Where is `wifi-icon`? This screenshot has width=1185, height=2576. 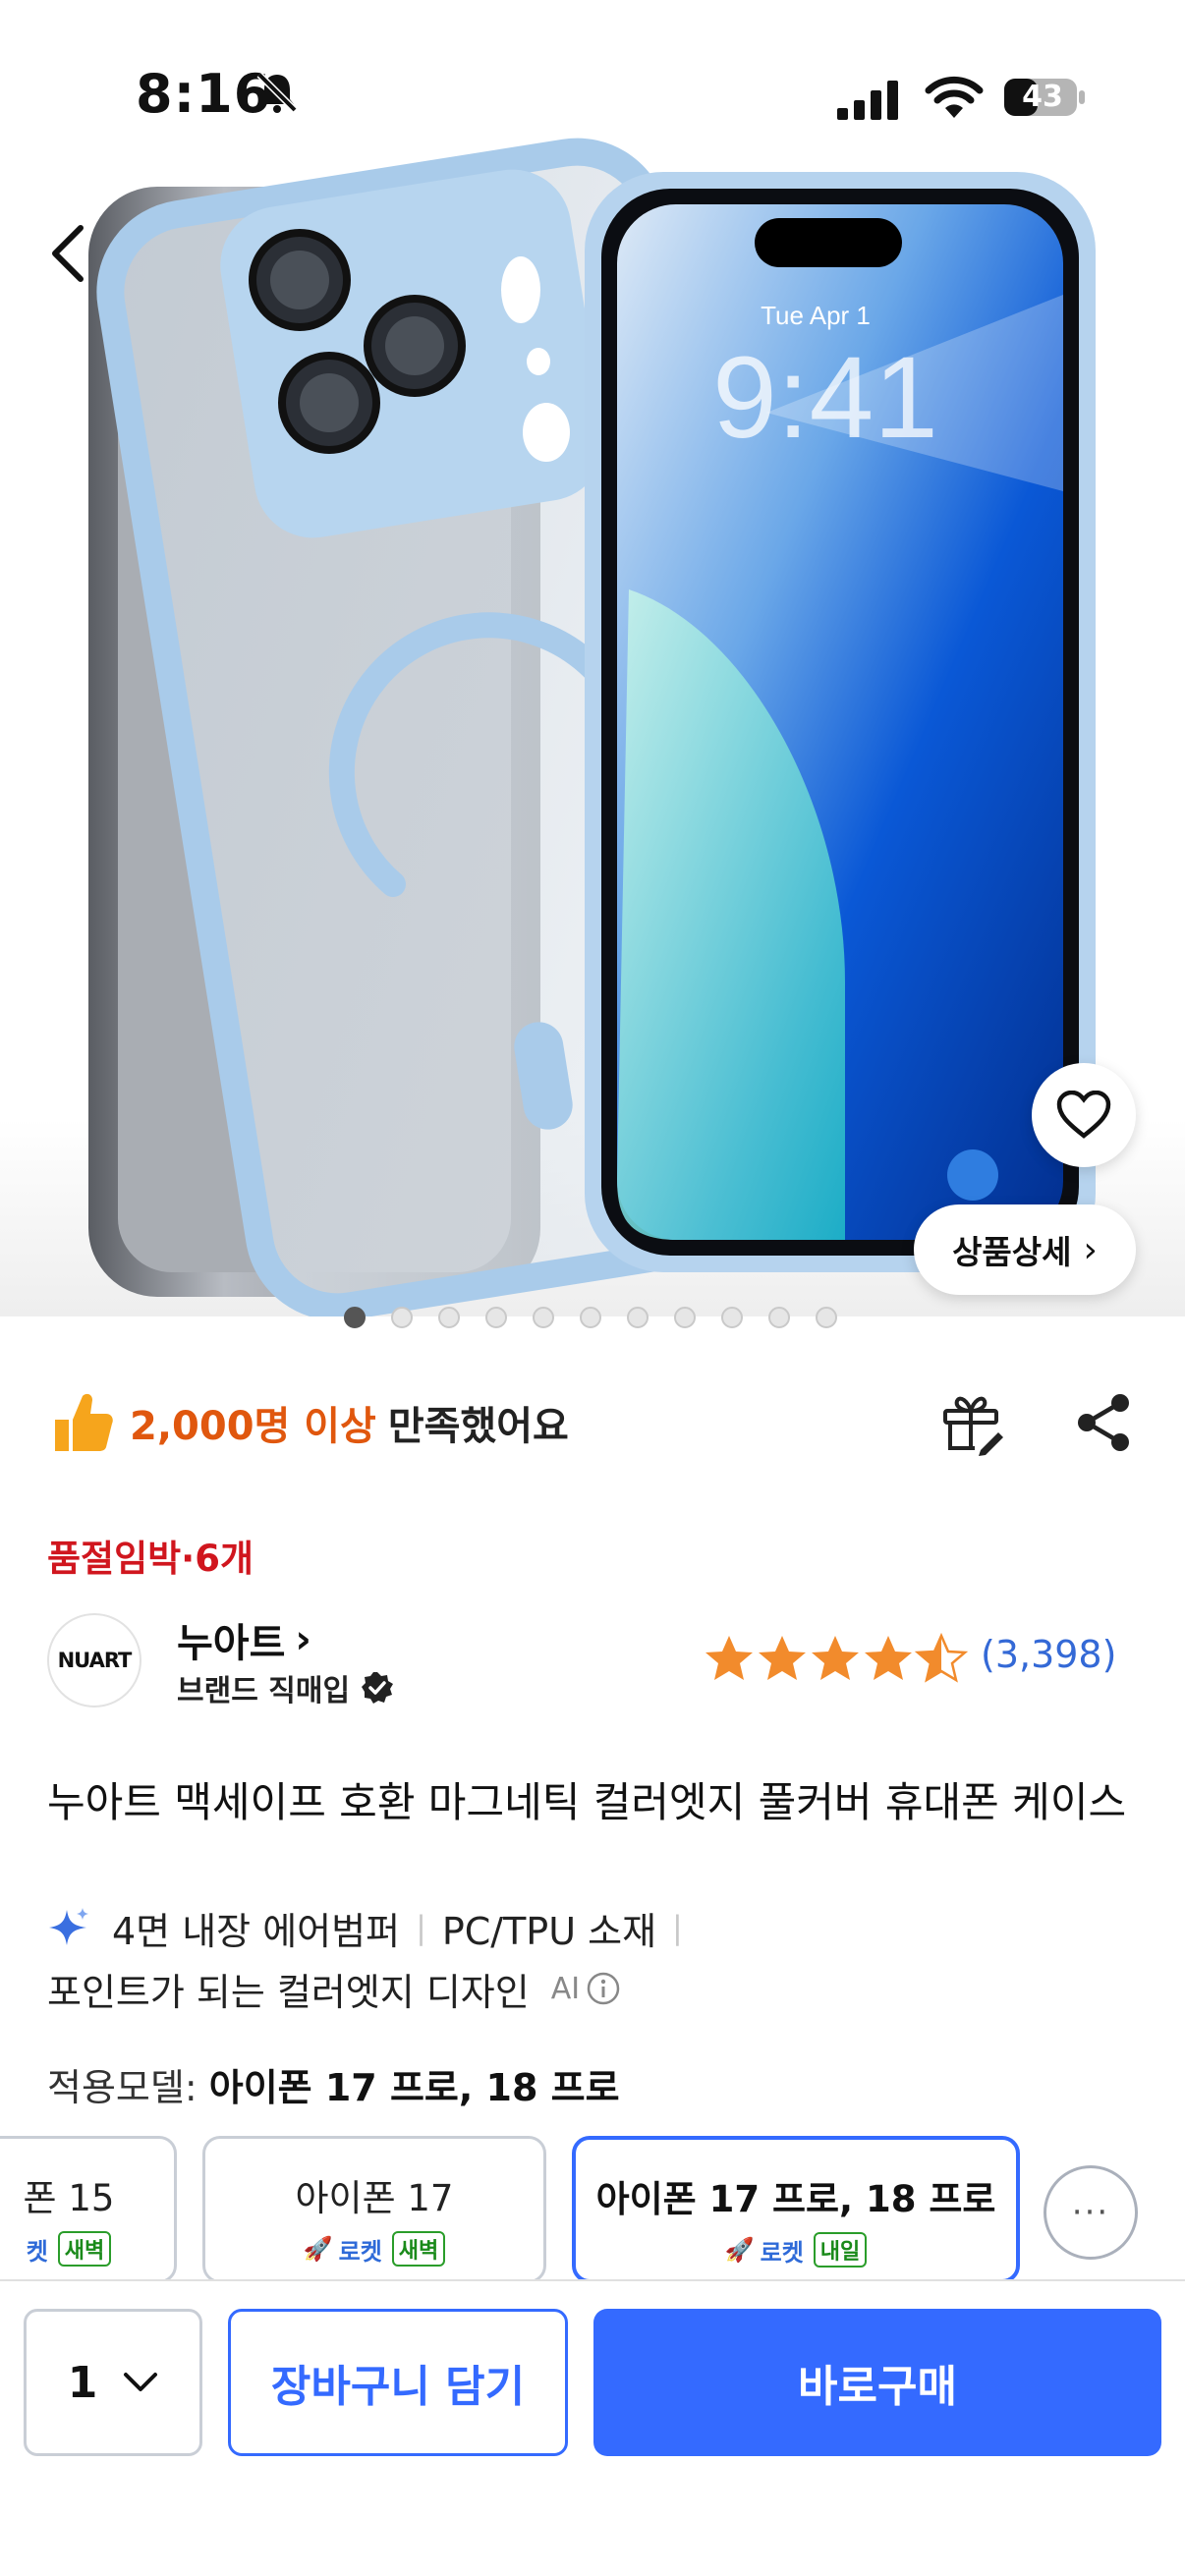
wifi-icon is located at coordinates (955, 97).